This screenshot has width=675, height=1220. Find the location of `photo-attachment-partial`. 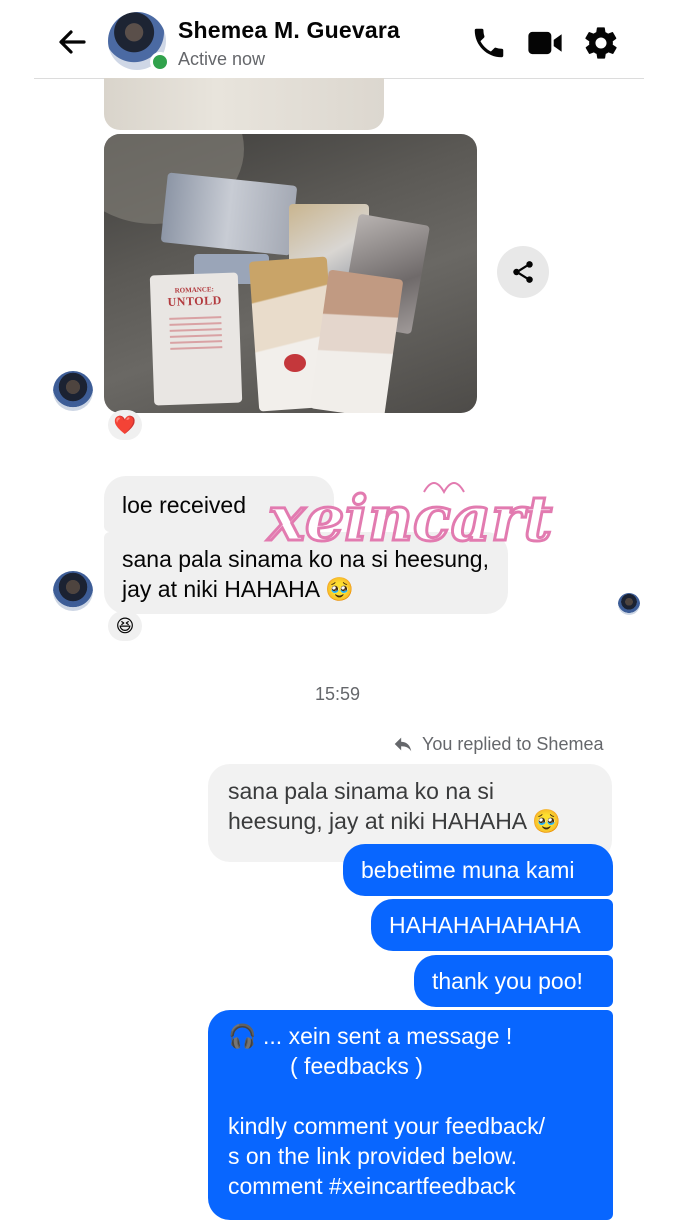

photo-attachment-partial is located at coordinates (244, 104).